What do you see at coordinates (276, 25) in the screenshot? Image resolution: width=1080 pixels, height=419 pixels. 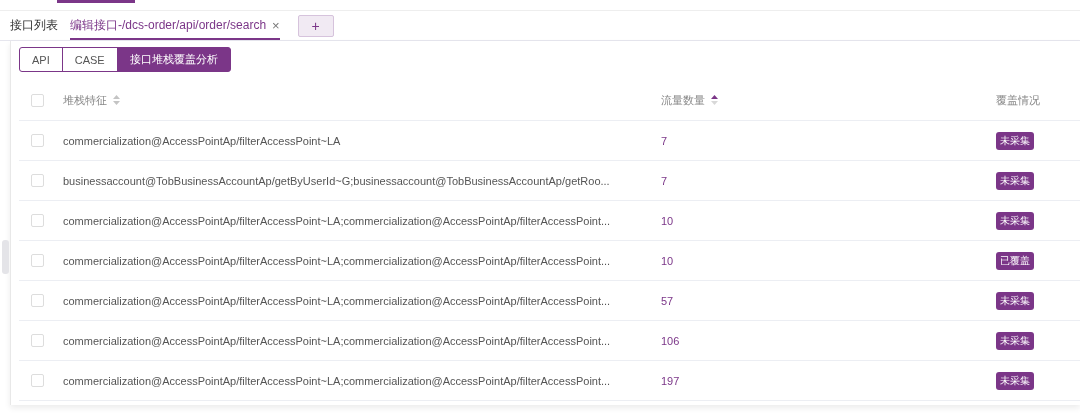 I see `close-icon: ×` at bounding box center [276, 25].